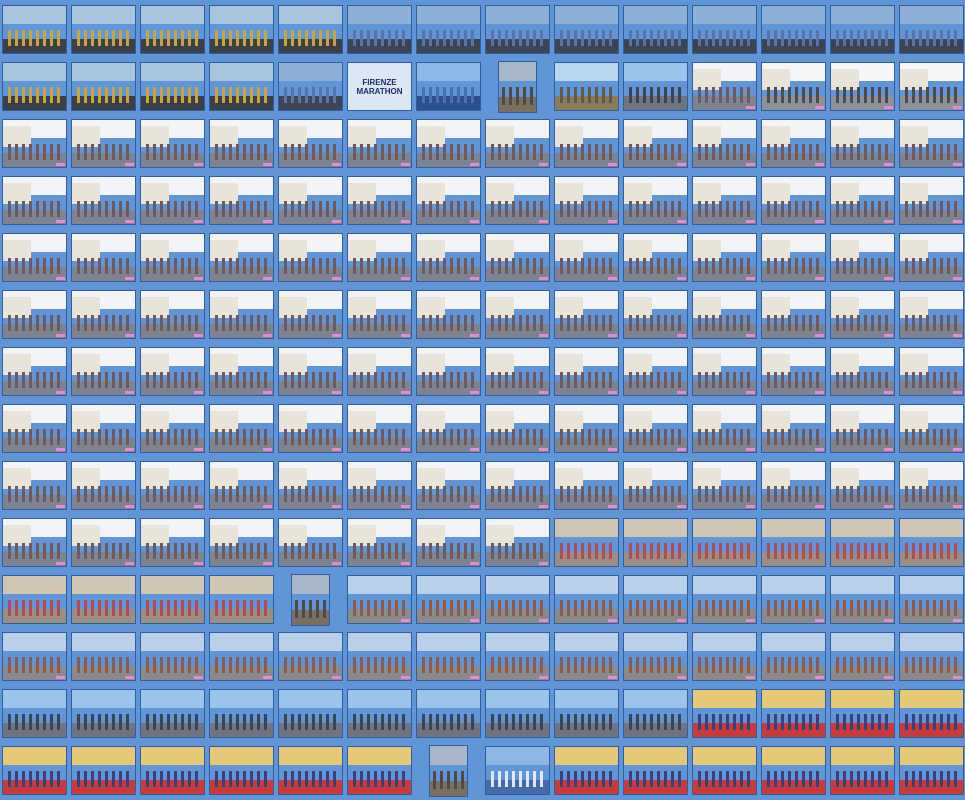 This screenshot has width=965, height=800. I want to click on photo-thumbnail-medal, so click(517, 770).